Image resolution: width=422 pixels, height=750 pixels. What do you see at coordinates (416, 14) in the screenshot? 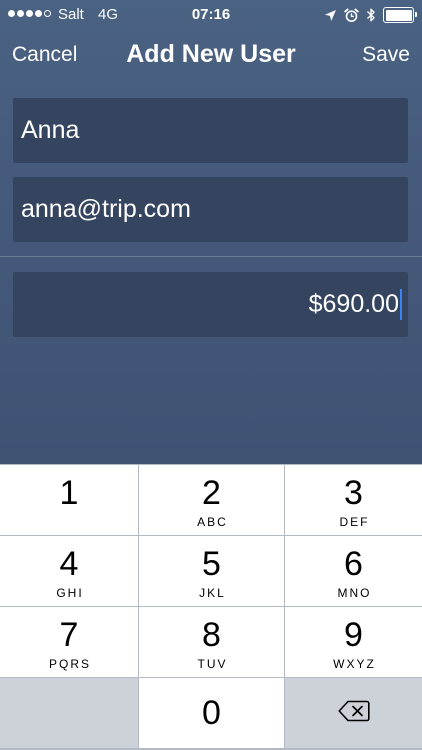
I see `battery-tip` at bounding box center [416, 14].